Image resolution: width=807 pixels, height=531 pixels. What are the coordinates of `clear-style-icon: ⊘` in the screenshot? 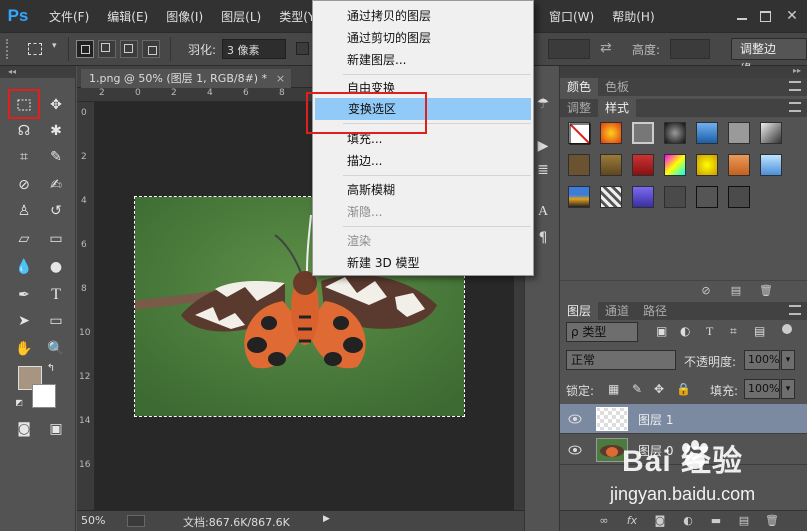 It's located at (706, 291).